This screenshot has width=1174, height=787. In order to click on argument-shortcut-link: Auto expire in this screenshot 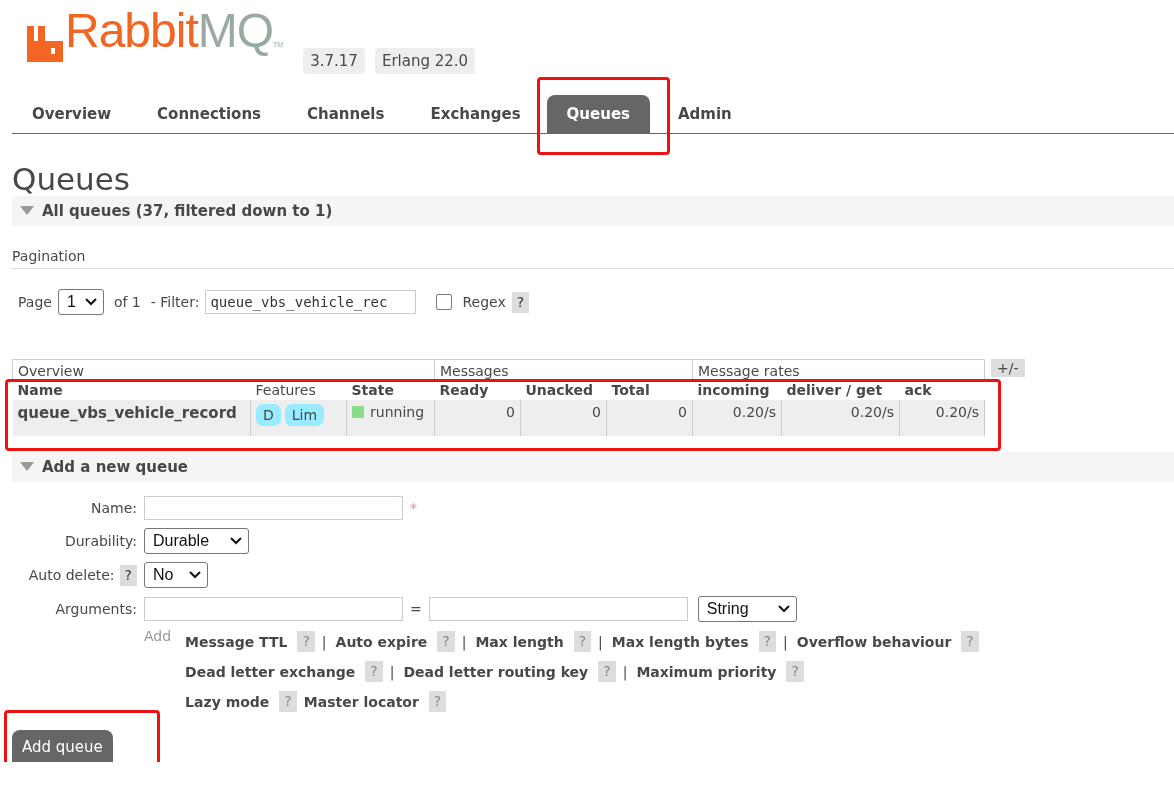, I will do `click(381, 641)`.